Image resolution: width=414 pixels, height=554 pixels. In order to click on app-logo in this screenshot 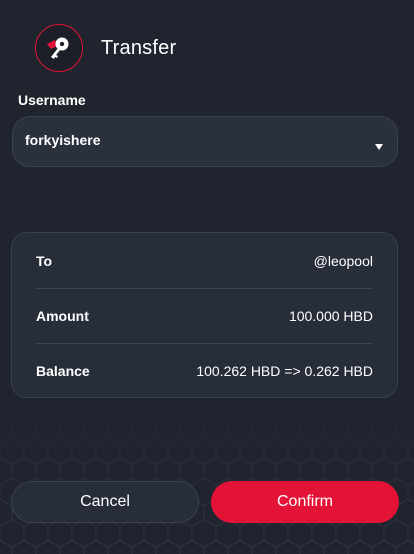, I will do `click(59, 48)`.